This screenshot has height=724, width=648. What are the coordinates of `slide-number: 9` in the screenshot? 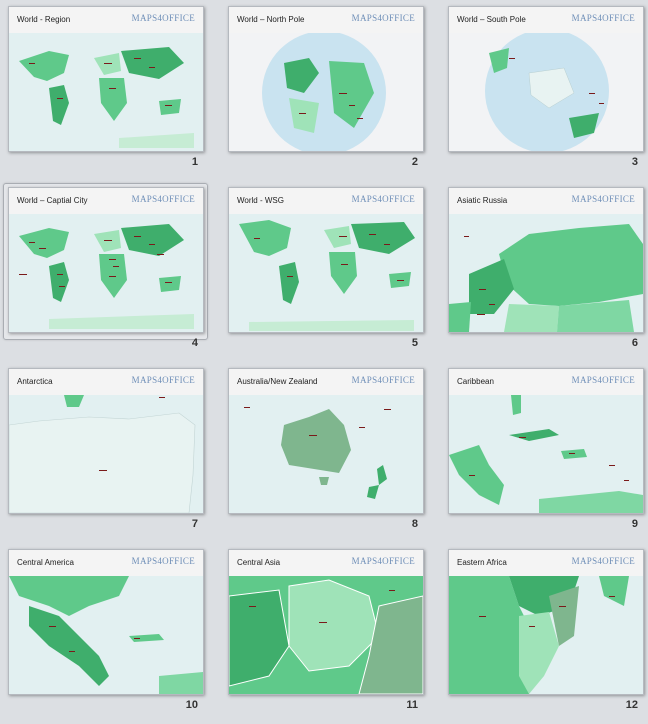 It's located at (634, 524).